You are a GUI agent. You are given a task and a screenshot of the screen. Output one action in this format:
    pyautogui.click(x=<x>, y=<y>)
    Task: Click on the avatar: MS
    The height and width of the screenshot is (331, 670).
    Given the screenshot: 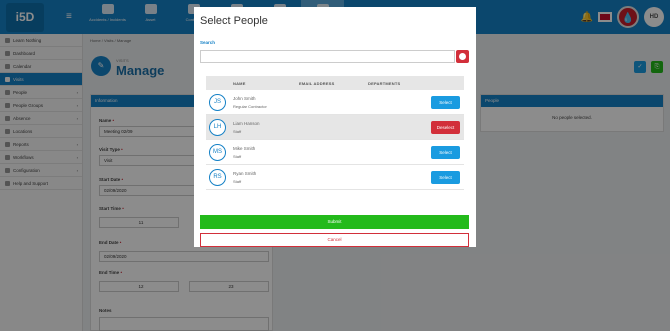 What is the action you would take?
    pyautogui.click(x=217, y=152)
    